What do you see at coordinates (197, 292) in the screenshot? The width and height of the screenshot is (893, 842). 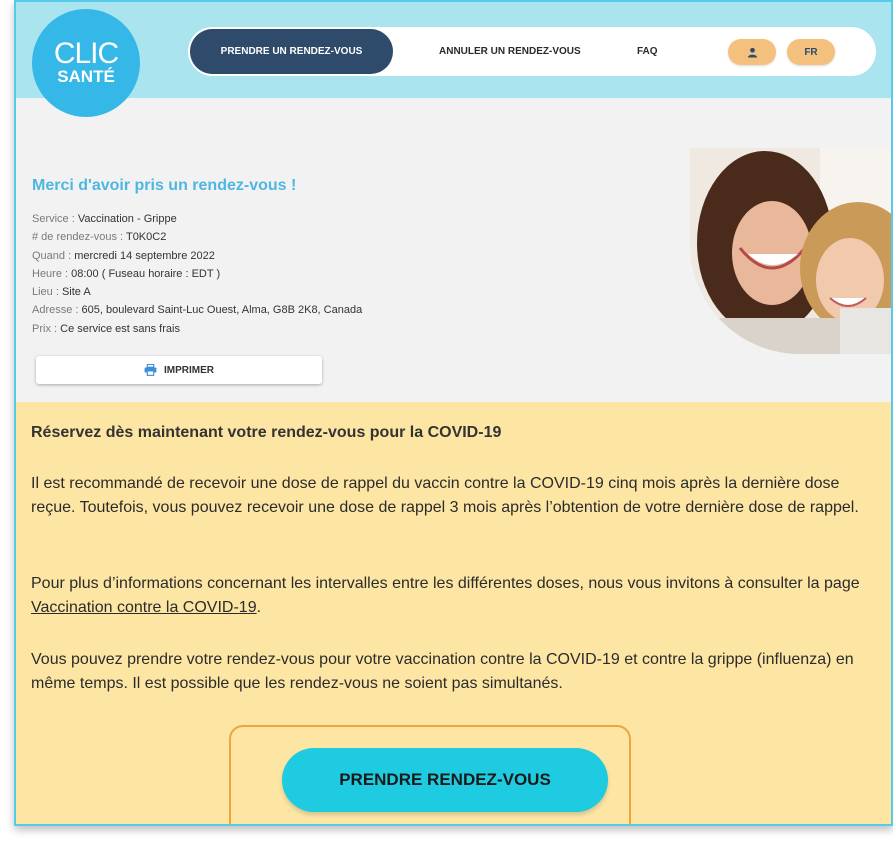 I see `detail-row: Lieu : Site A` at bounding box center [197, 292].